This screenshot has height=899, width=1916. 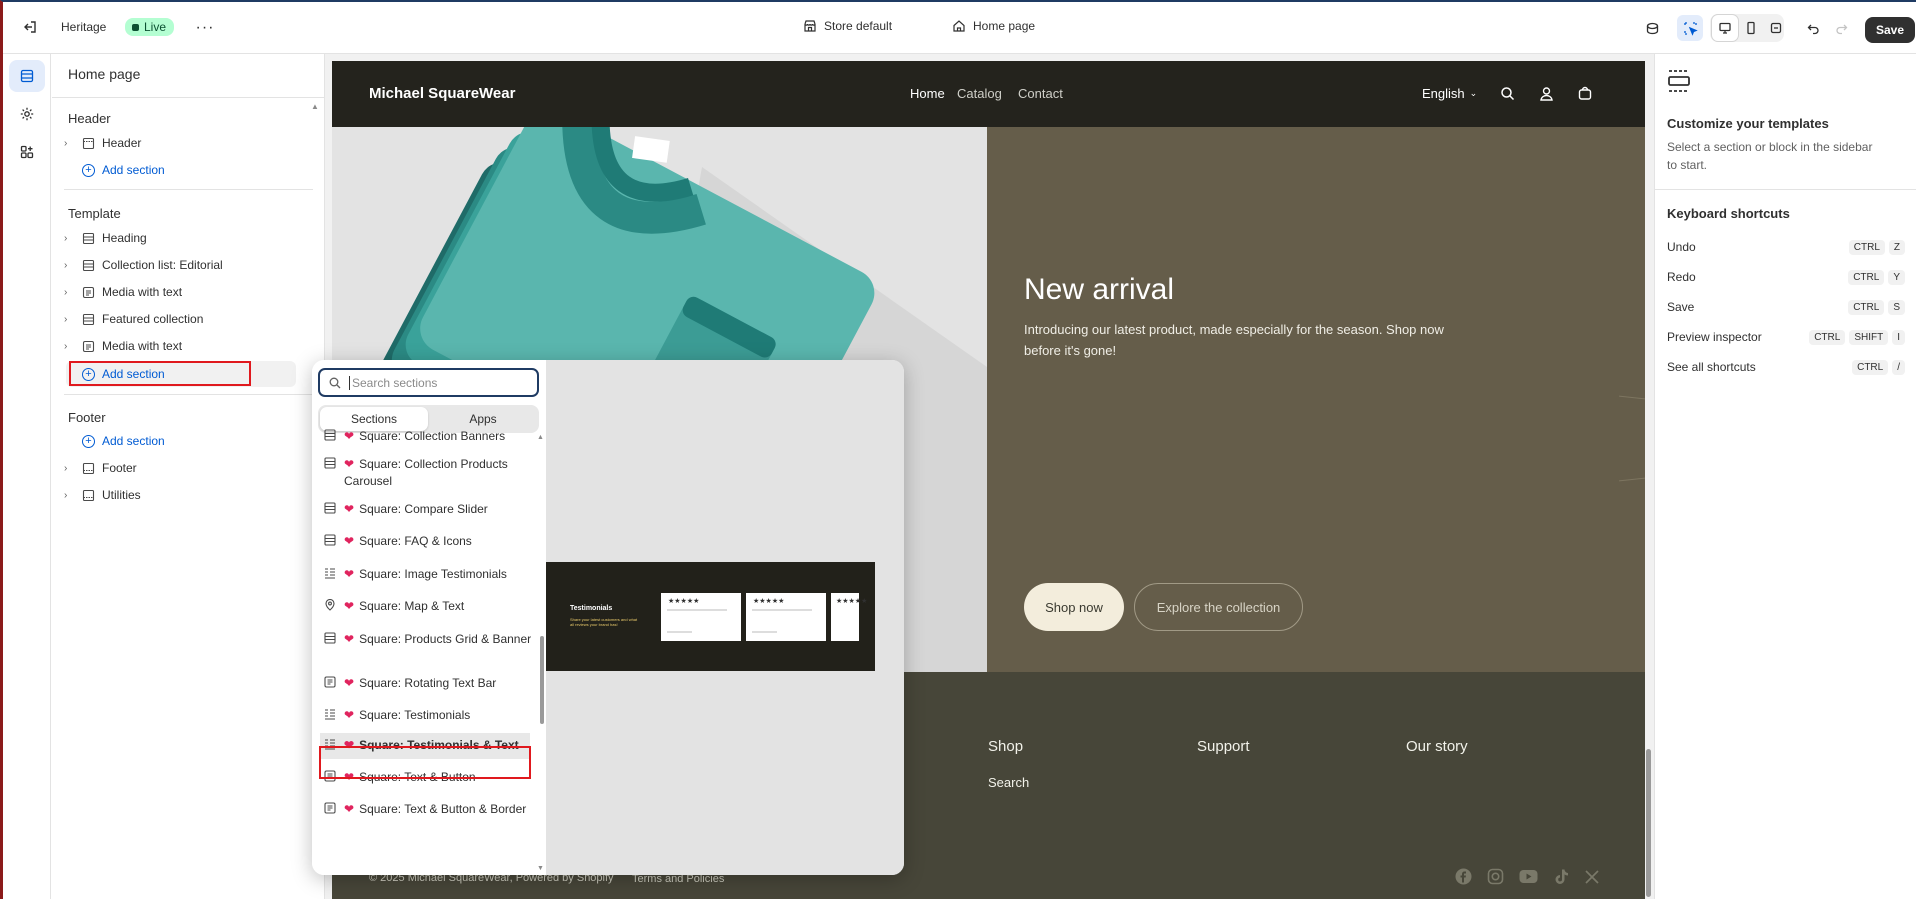 What do you see at coordinates (179, 265) in the screenshot?
I see `sidebar-item-collection-list: › Collection list: Editorial` at bounding box center [179, 265].